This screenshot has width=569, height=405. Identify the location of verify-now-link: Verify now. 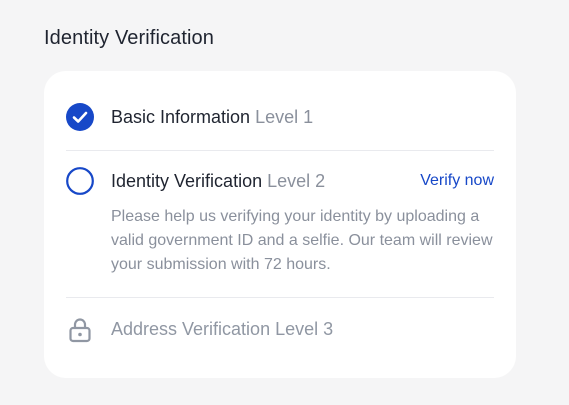
(457, 181).